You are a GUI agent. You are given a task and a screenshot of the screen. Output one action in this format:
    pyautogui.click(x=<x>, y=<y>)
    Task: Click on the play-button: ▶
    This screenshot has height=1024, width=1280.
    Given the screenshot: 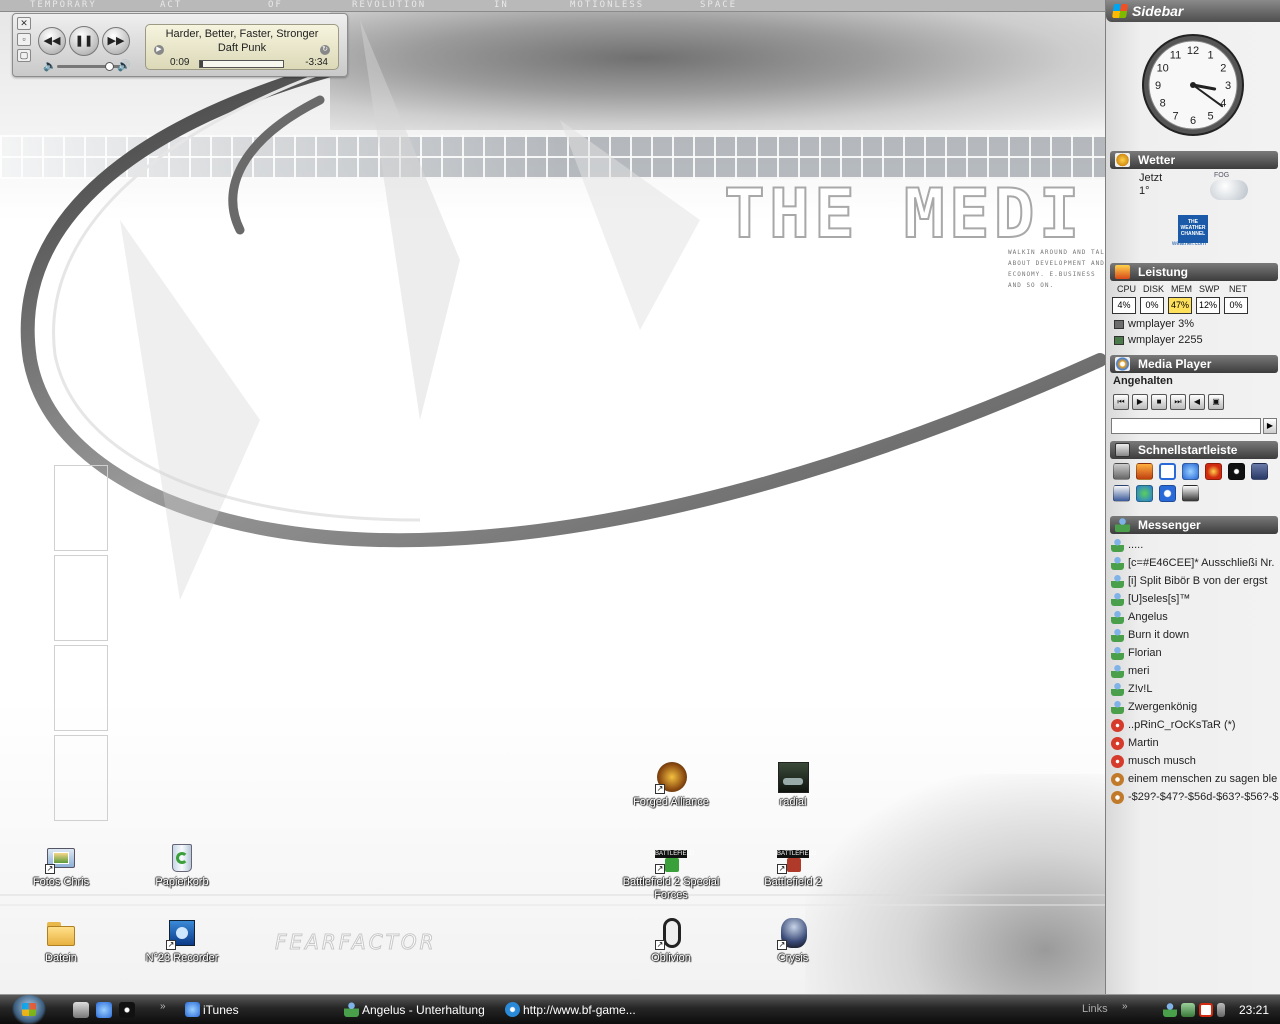 What is the action you would take?
    pyautogui.click(x=1140, y=402)
    